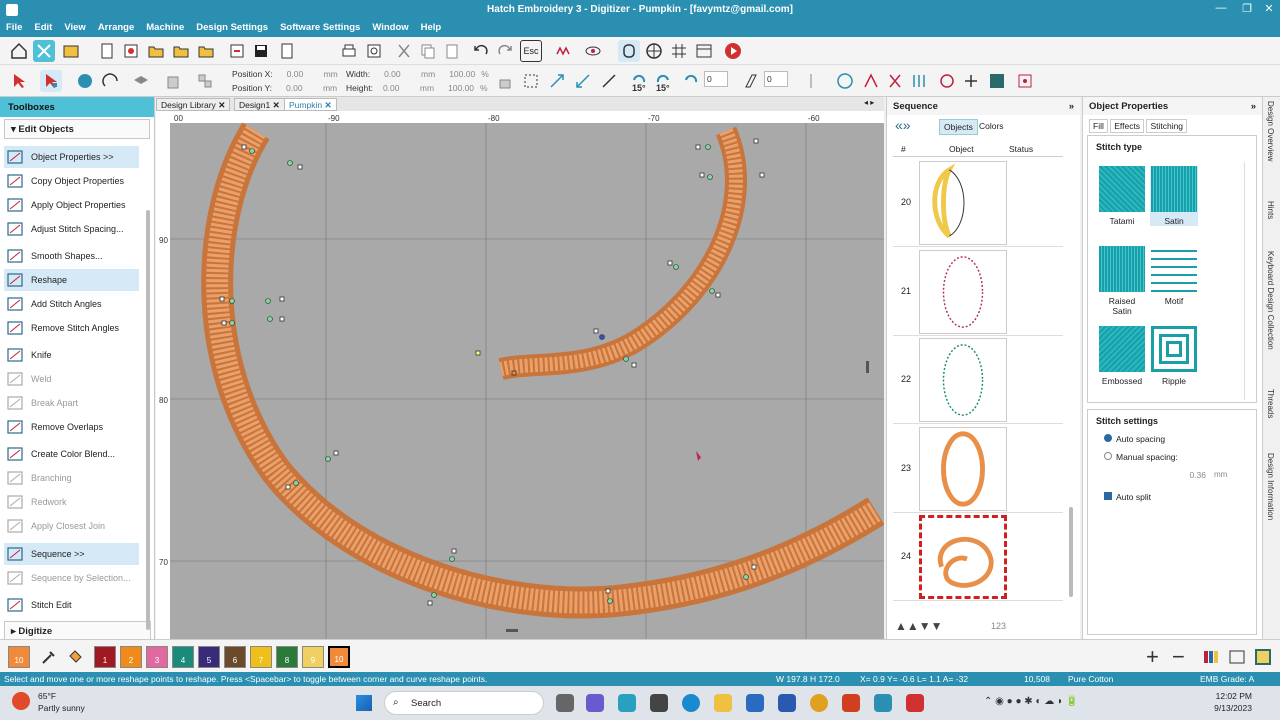  I want to click on tool-apply-object-properties: Apply Object Properties, so click(71, 205).